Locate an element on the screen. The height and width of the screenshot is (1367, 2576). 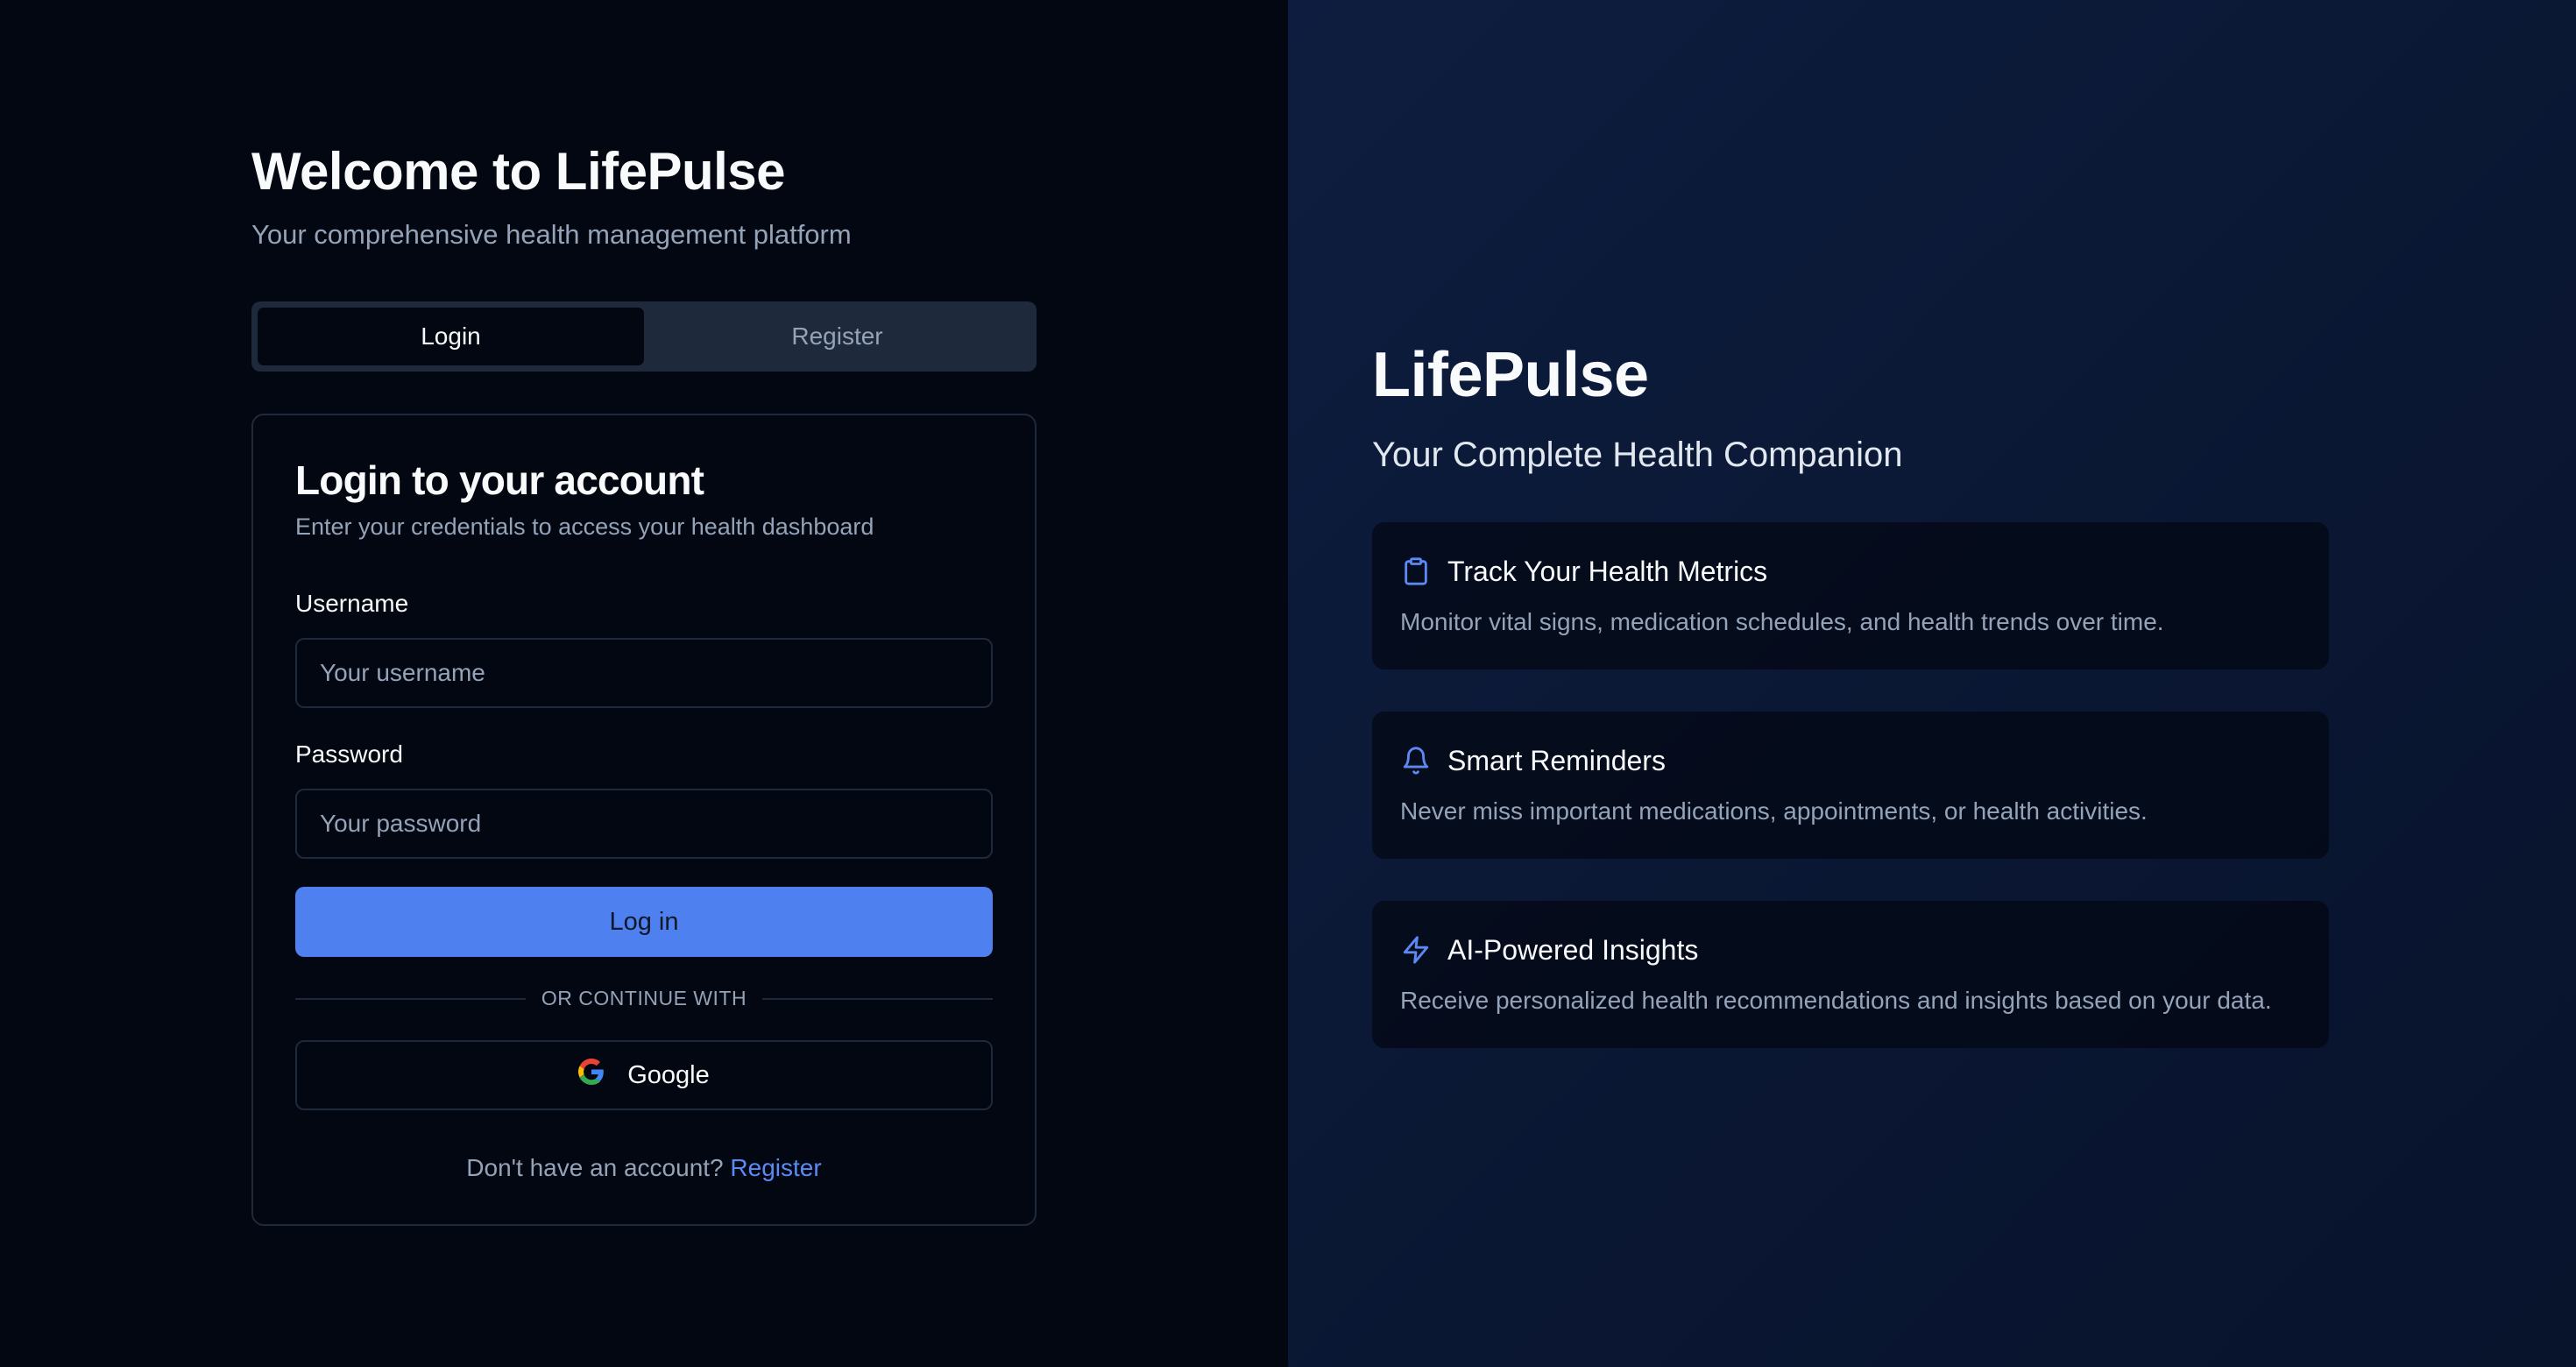
brand-title: LifePulse is located at coordinates (1510, 375).